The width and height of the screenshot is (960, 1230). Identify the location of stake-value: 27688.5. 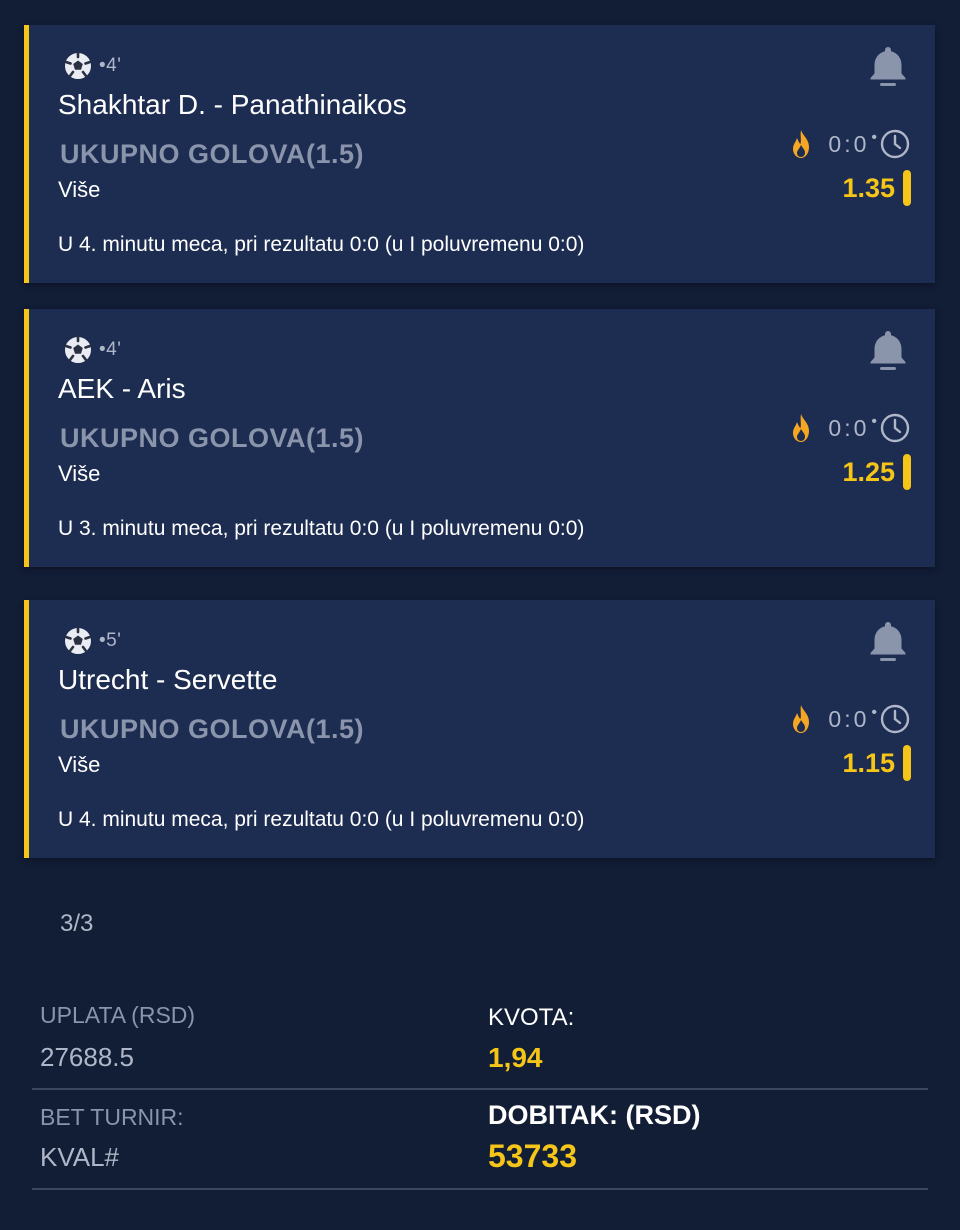
(87, 1057).